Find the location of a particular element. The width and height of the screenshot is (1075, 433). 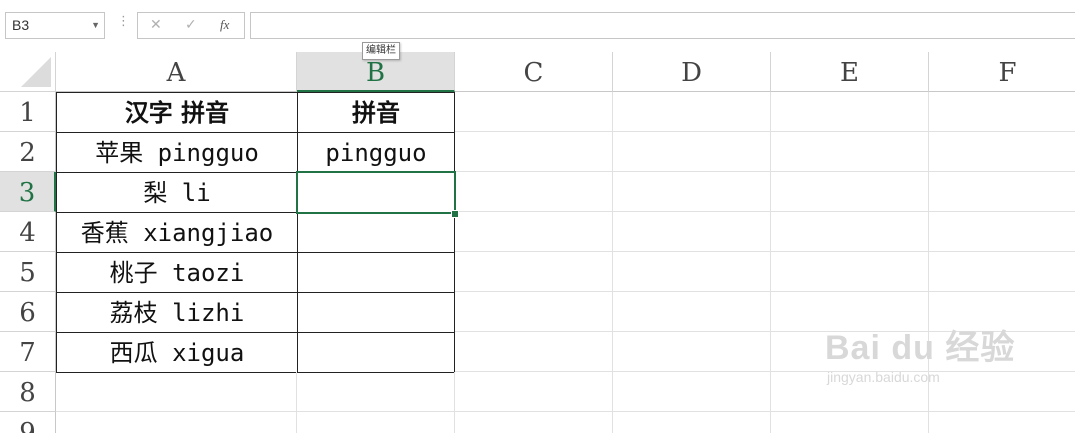

cell-c1 is located at coordinates (534, 112).